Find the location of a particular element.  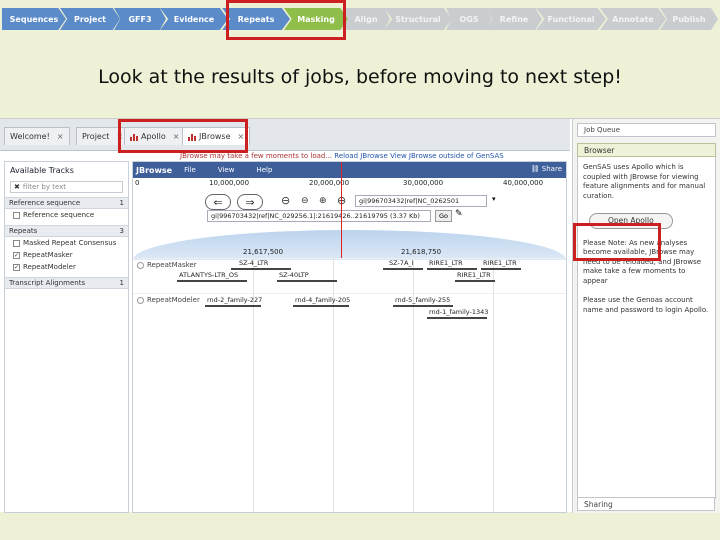

ruler-tick: 20,000,000 is located at coordinates (329, 183).